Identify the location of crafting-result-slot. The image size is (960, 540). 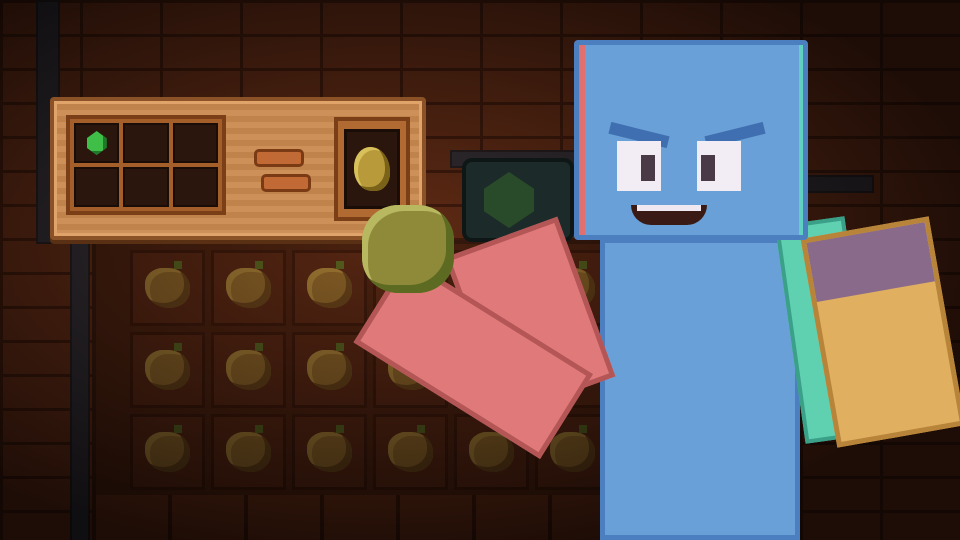
(372, 169).